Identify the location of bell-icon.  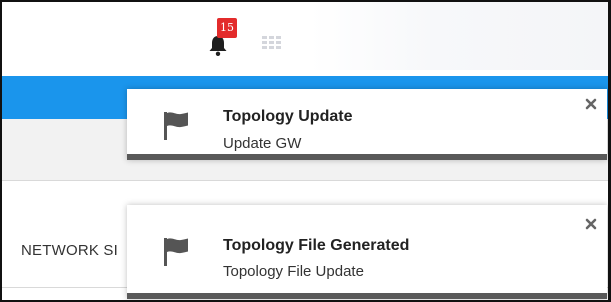
(218, 46).